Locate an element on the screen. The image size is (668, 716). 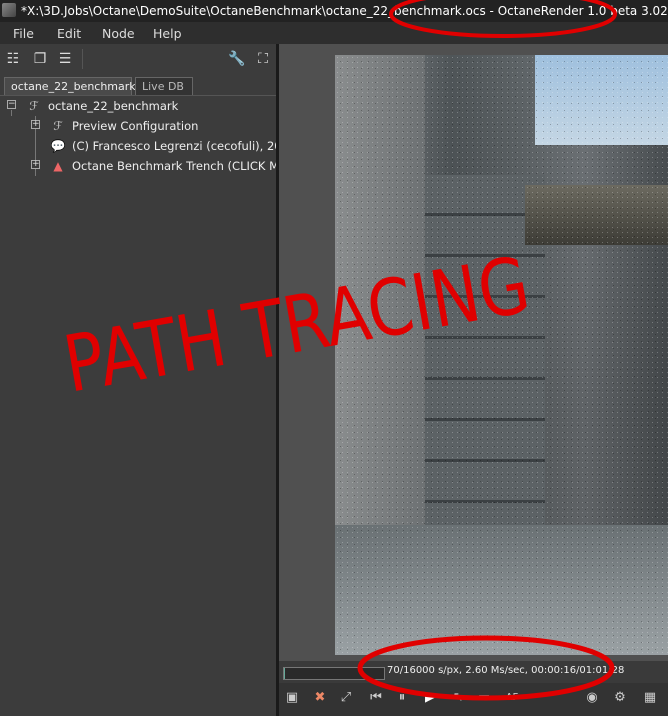
layers-icon: ❐ is located at coordinates (40, 59).